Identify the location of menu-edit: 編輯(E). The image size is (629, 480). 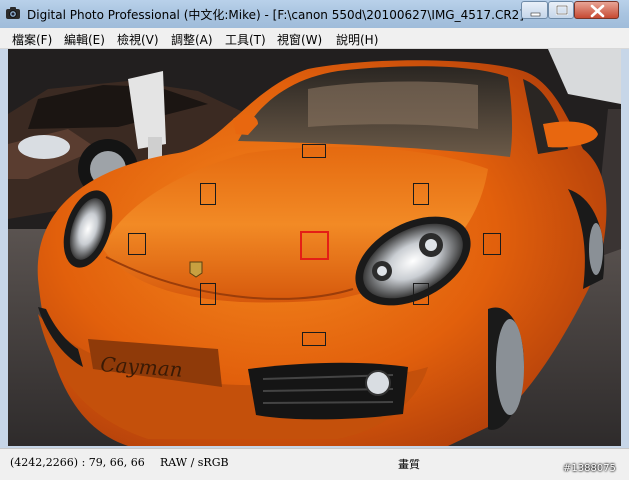
(84, 39).